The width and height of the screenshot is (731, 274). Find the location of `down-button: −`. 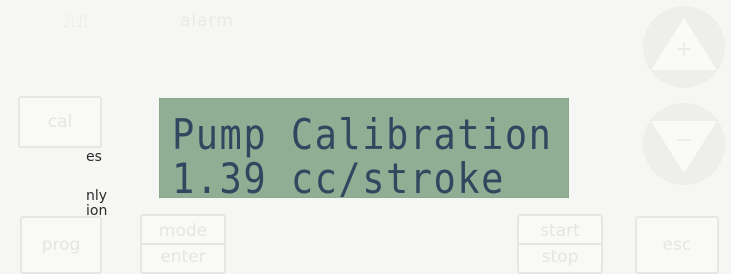

down-button: − is located at coordinates (684, 144).